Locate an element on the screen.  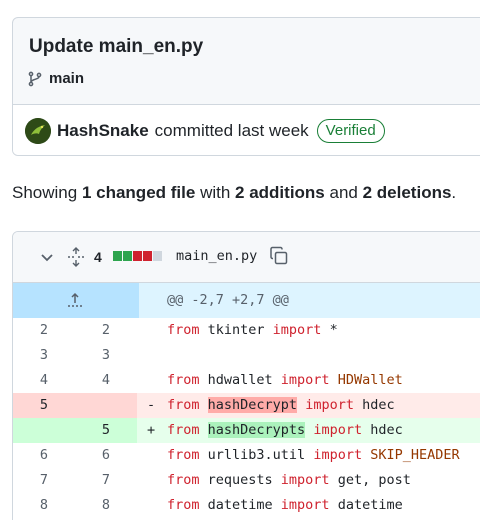
new-line-number: 3 is located at coordinates (106, 355).